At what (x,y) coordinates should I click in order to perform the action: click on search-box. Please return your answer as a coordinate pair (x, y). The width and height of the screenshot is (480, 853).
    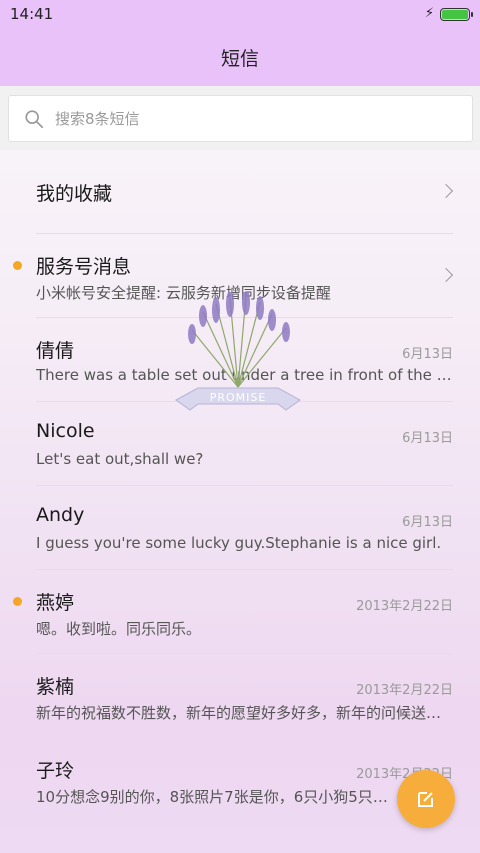
    Looking at the image, I should click on (240, 118).